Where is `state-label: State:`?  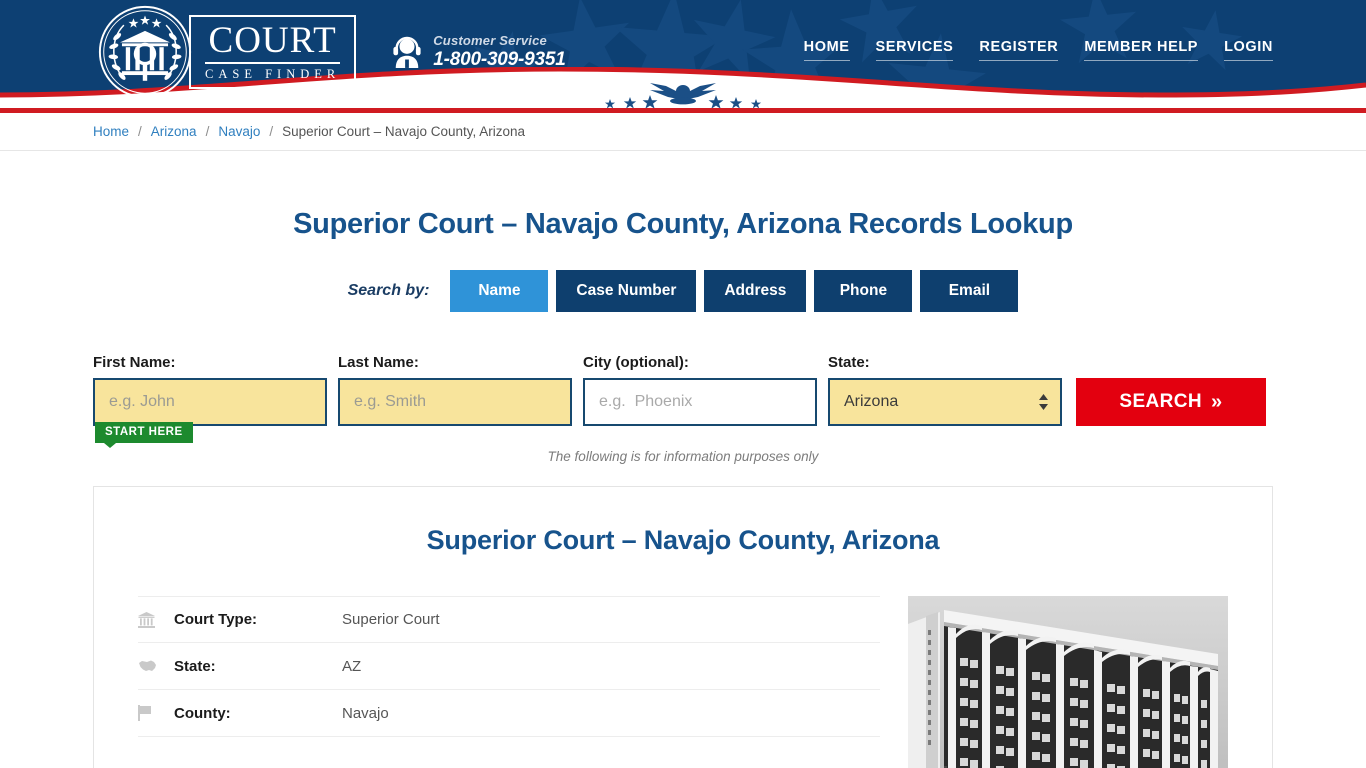 state-label: State: is located at coordinates (849, 362).